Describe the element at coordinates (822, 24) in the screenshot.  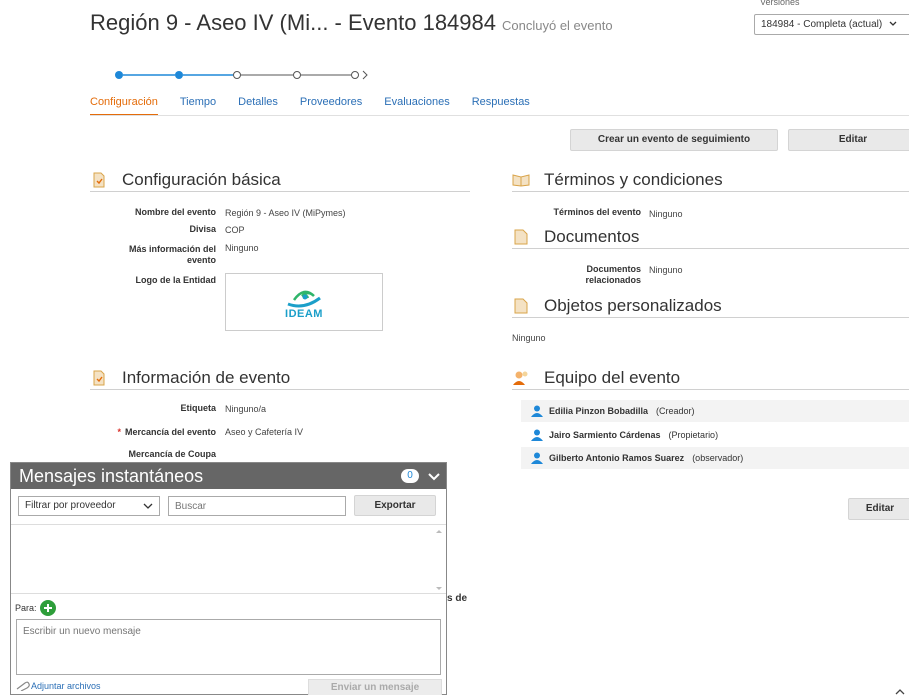
I see `version-selected: 184984 - Completa (actual)` at that location.